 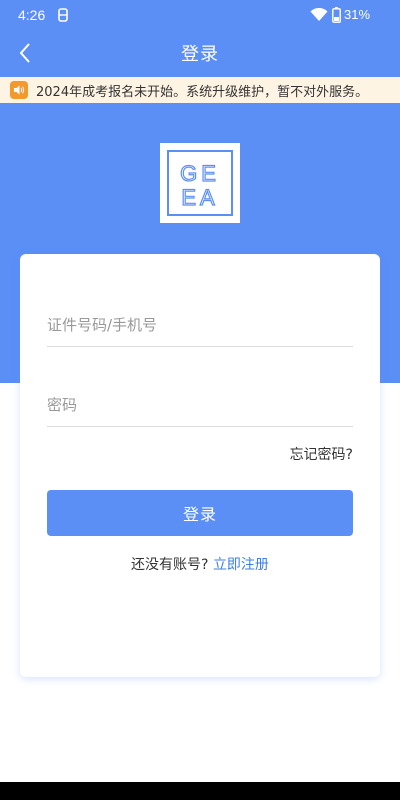 What do you see at coordinates (63, 15) in the screenshot?
I see `app-notification-icon` at bounding box center [63, 15].